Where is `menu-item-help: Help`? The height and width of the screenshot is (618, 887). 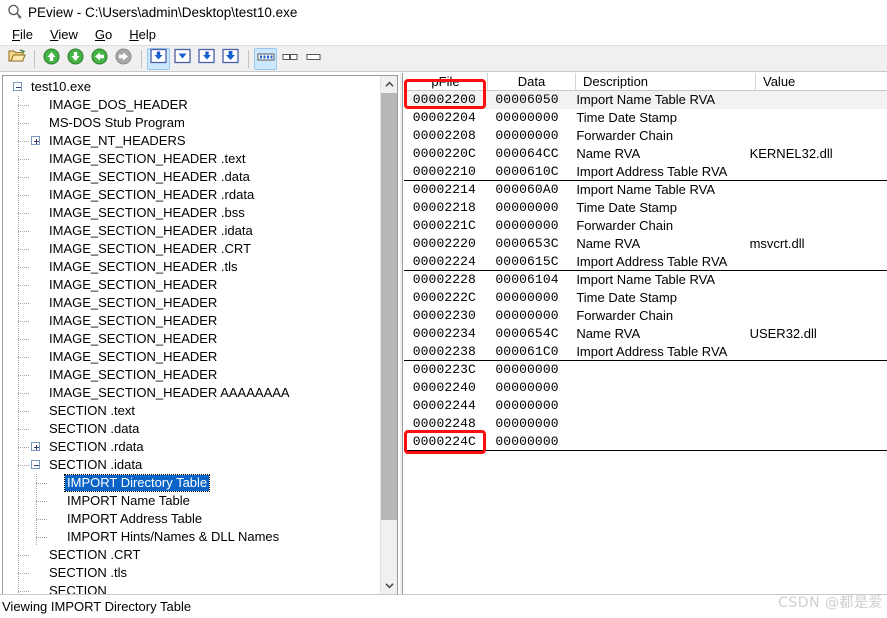
menu-item-help: Help is located at coordinates (143, 34).